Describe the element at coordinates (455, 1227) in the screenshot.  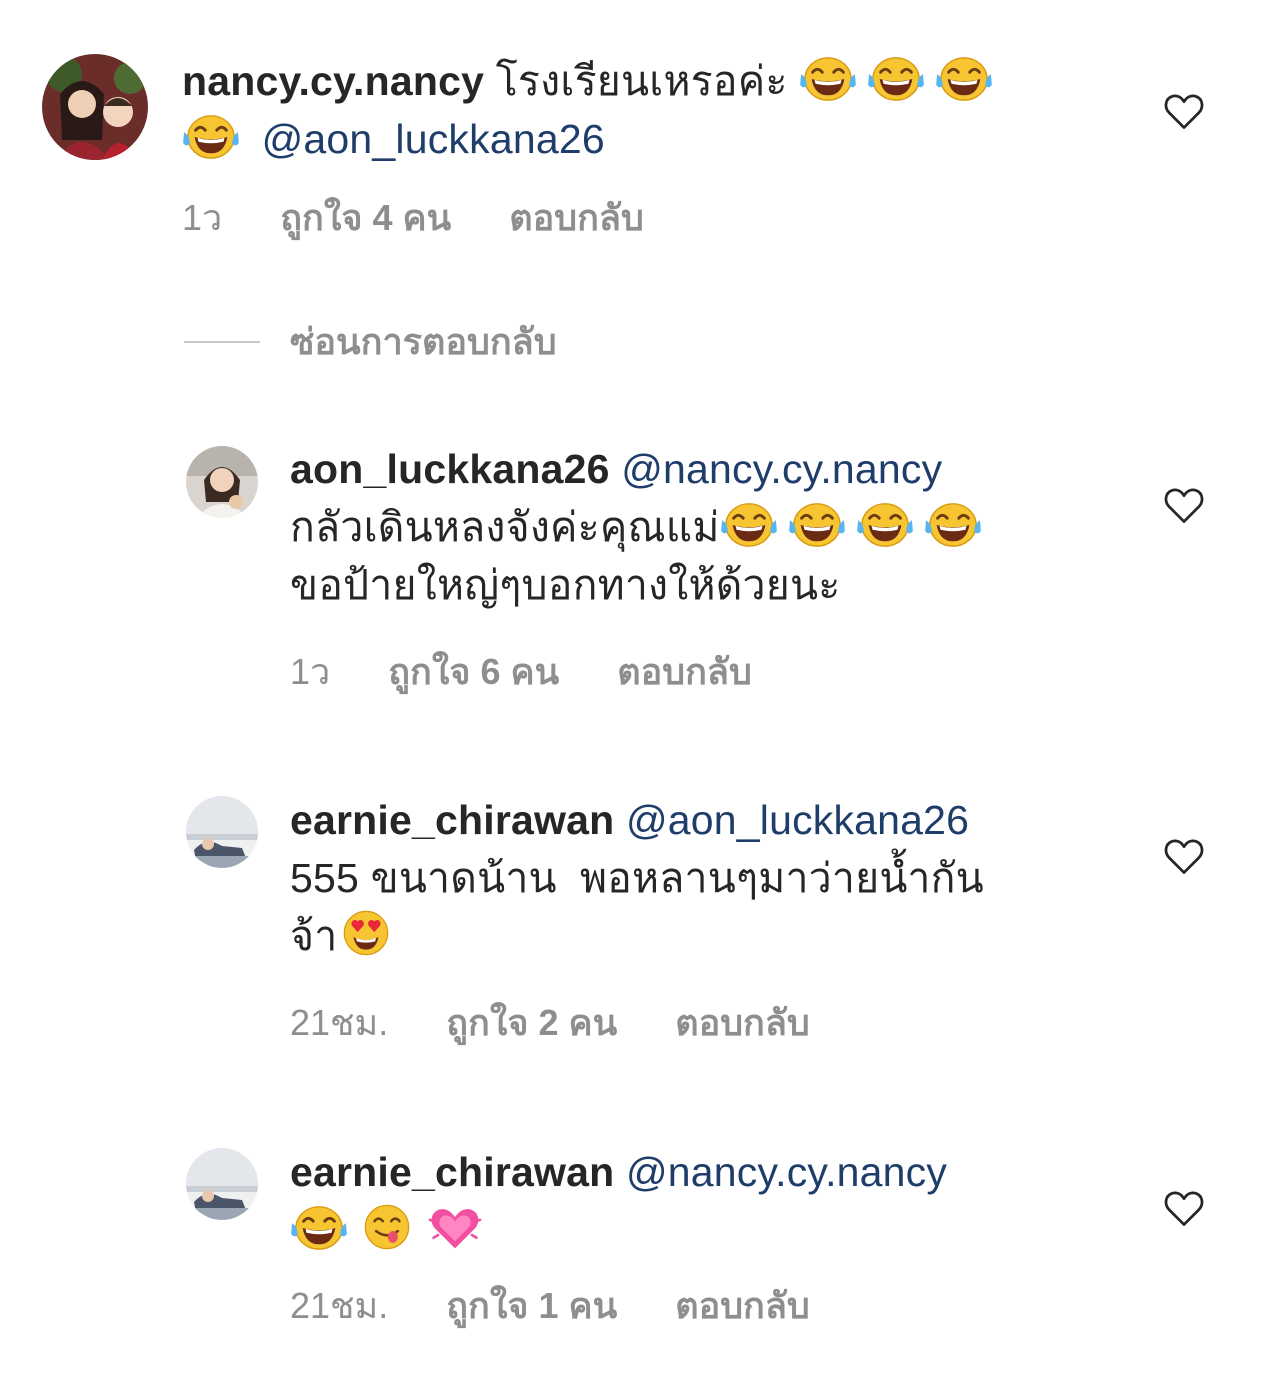
I see `growing-heart-icon` at that location.